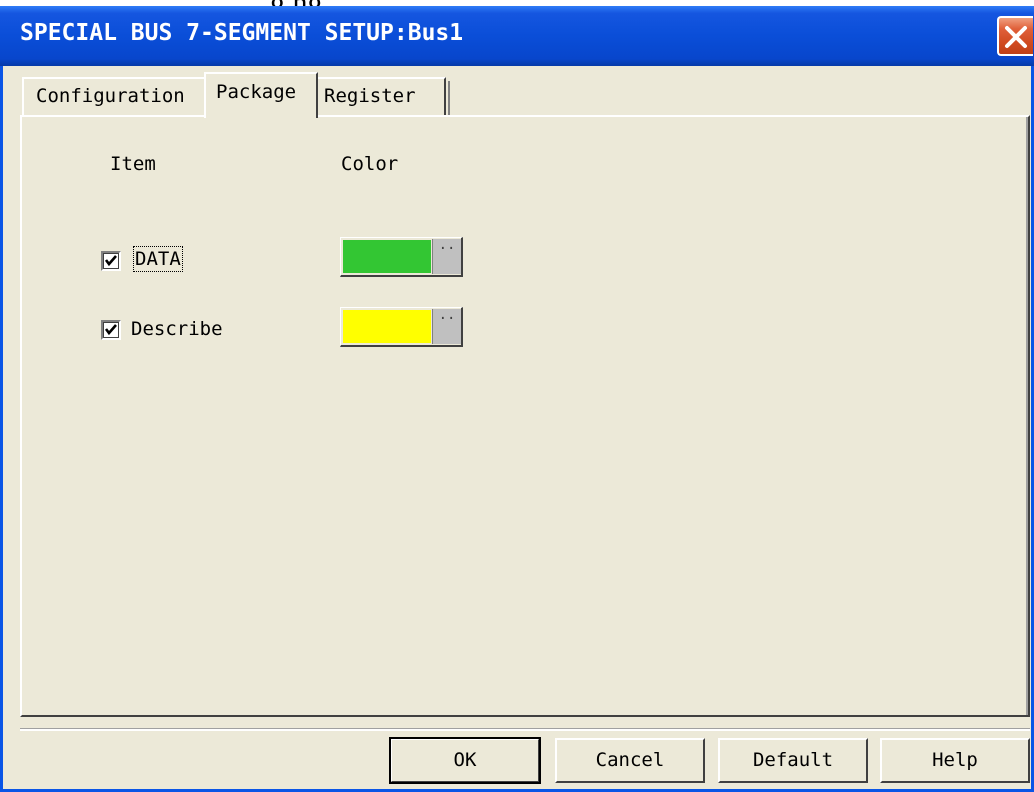  What do you see at coordinates (446, 256) in the screenshot?
I see `data-color-picker-button: ··` at bounding box center [446, 256].